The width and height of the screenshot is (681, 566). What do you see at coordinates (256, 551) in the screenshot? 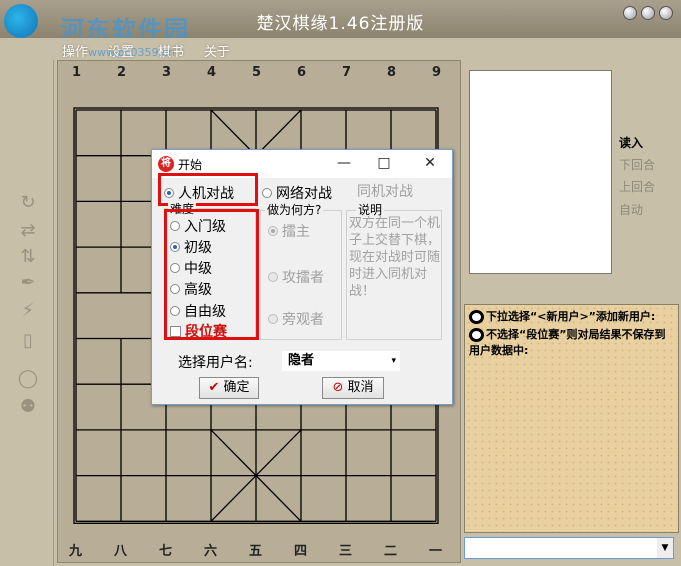
I see `bottom-col-number: 五` at bounding box center [256, 551].